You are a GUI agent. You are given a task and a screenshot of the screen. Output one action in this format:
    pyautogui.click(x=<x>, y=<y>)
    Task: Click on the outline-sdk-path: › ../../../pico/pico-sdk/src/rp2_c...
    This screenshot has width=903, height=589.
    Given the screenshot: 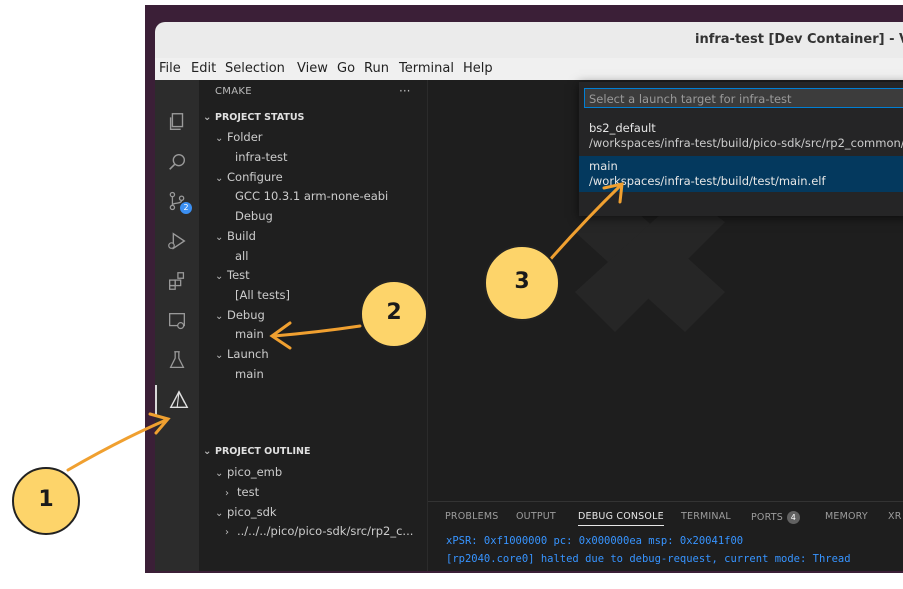 What is the action you would take?
    pyautogui.click(x=319, y=531)
    